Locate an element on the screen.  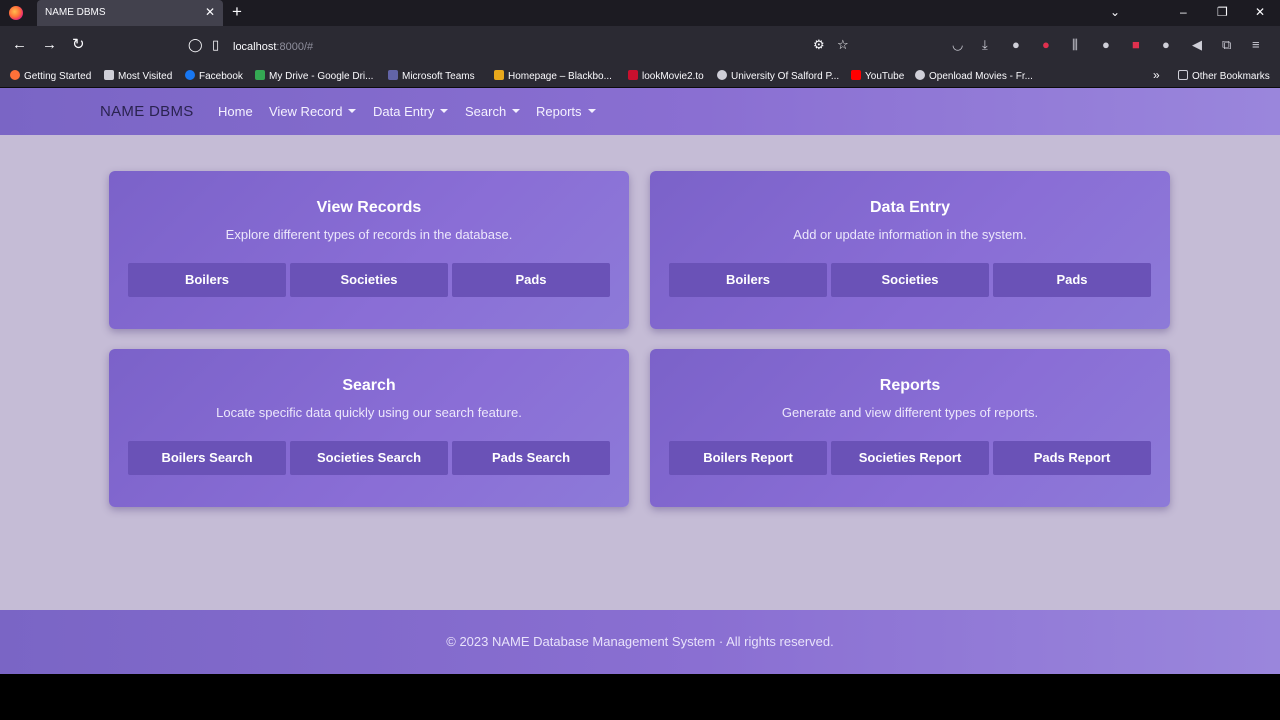
bookmark-star-icon: ☆ is located at coordinates (843, 45).